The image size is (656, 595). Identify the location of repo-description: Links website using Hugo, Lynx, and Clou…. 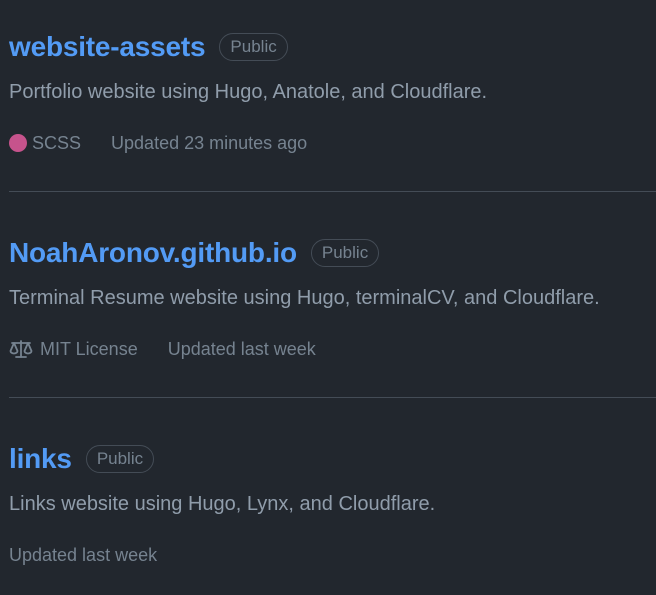
(222, 504).